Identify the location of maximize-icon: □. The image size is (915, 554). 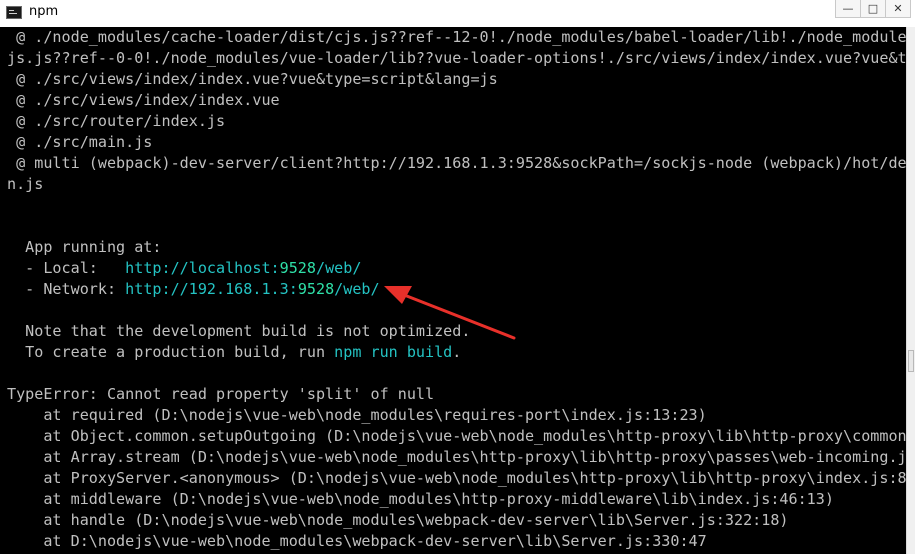
(873, 8).